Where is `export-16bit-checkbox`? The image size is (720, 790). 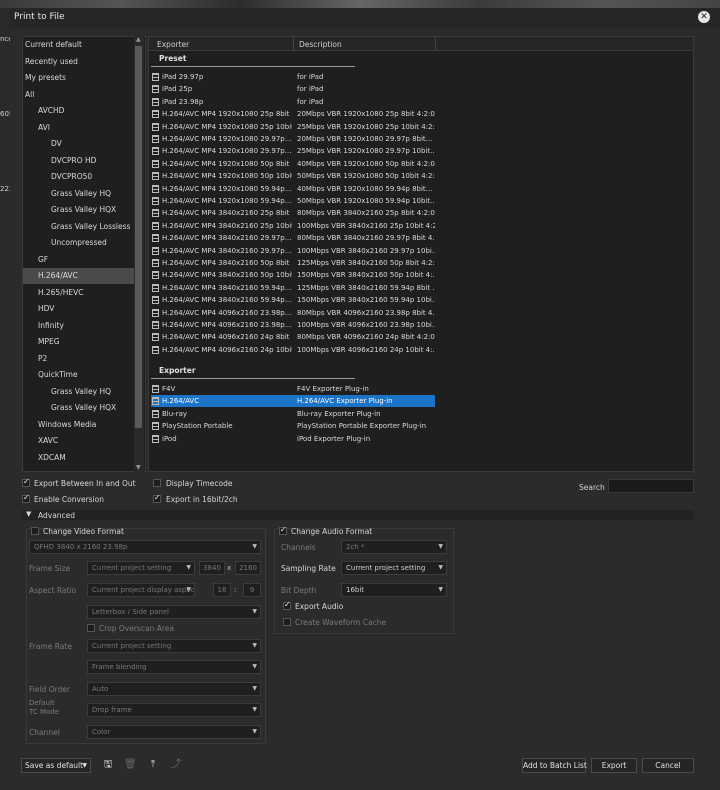 export-16bit-checkbox is located at coordinates (157, 498).